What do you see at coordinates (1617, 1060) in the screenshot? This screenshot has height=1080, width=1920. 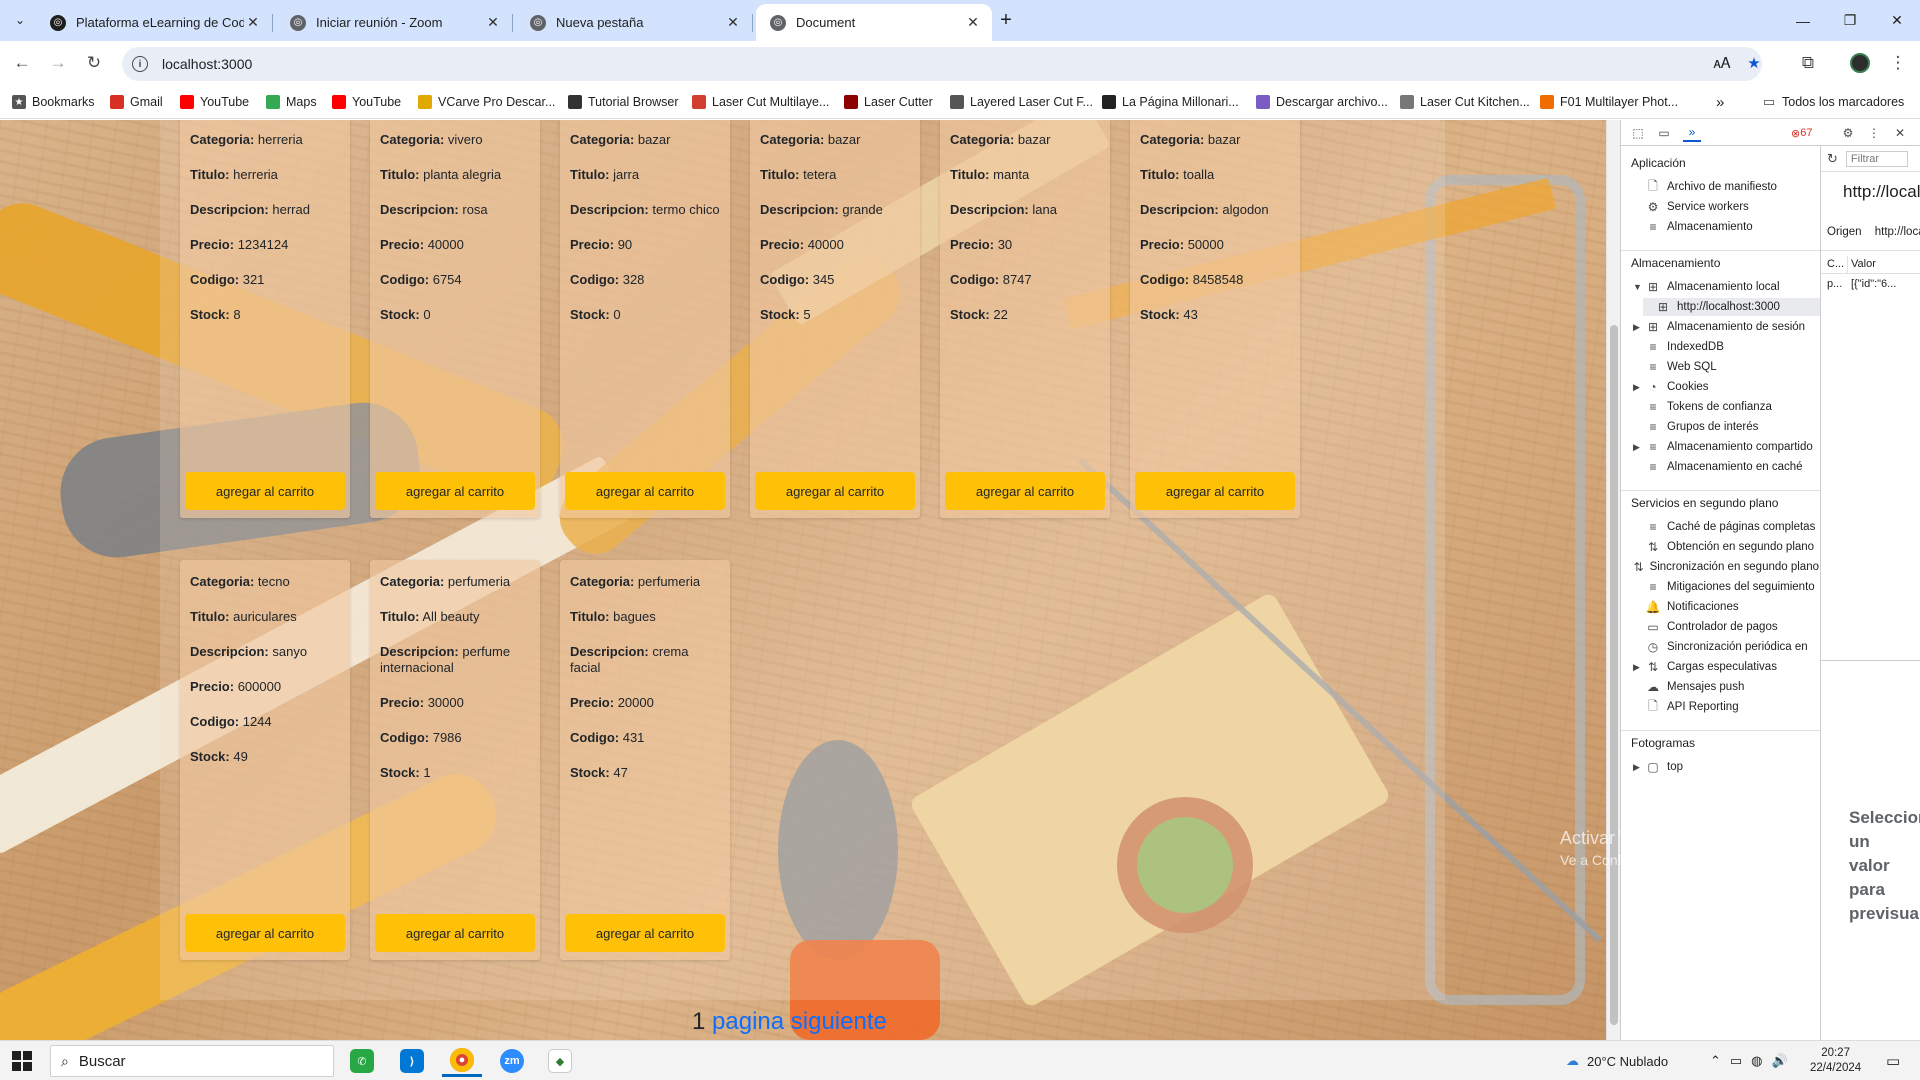 I see `weather-widget: ☁ 20°C Nublado` at bounding box center [1617, 1060].